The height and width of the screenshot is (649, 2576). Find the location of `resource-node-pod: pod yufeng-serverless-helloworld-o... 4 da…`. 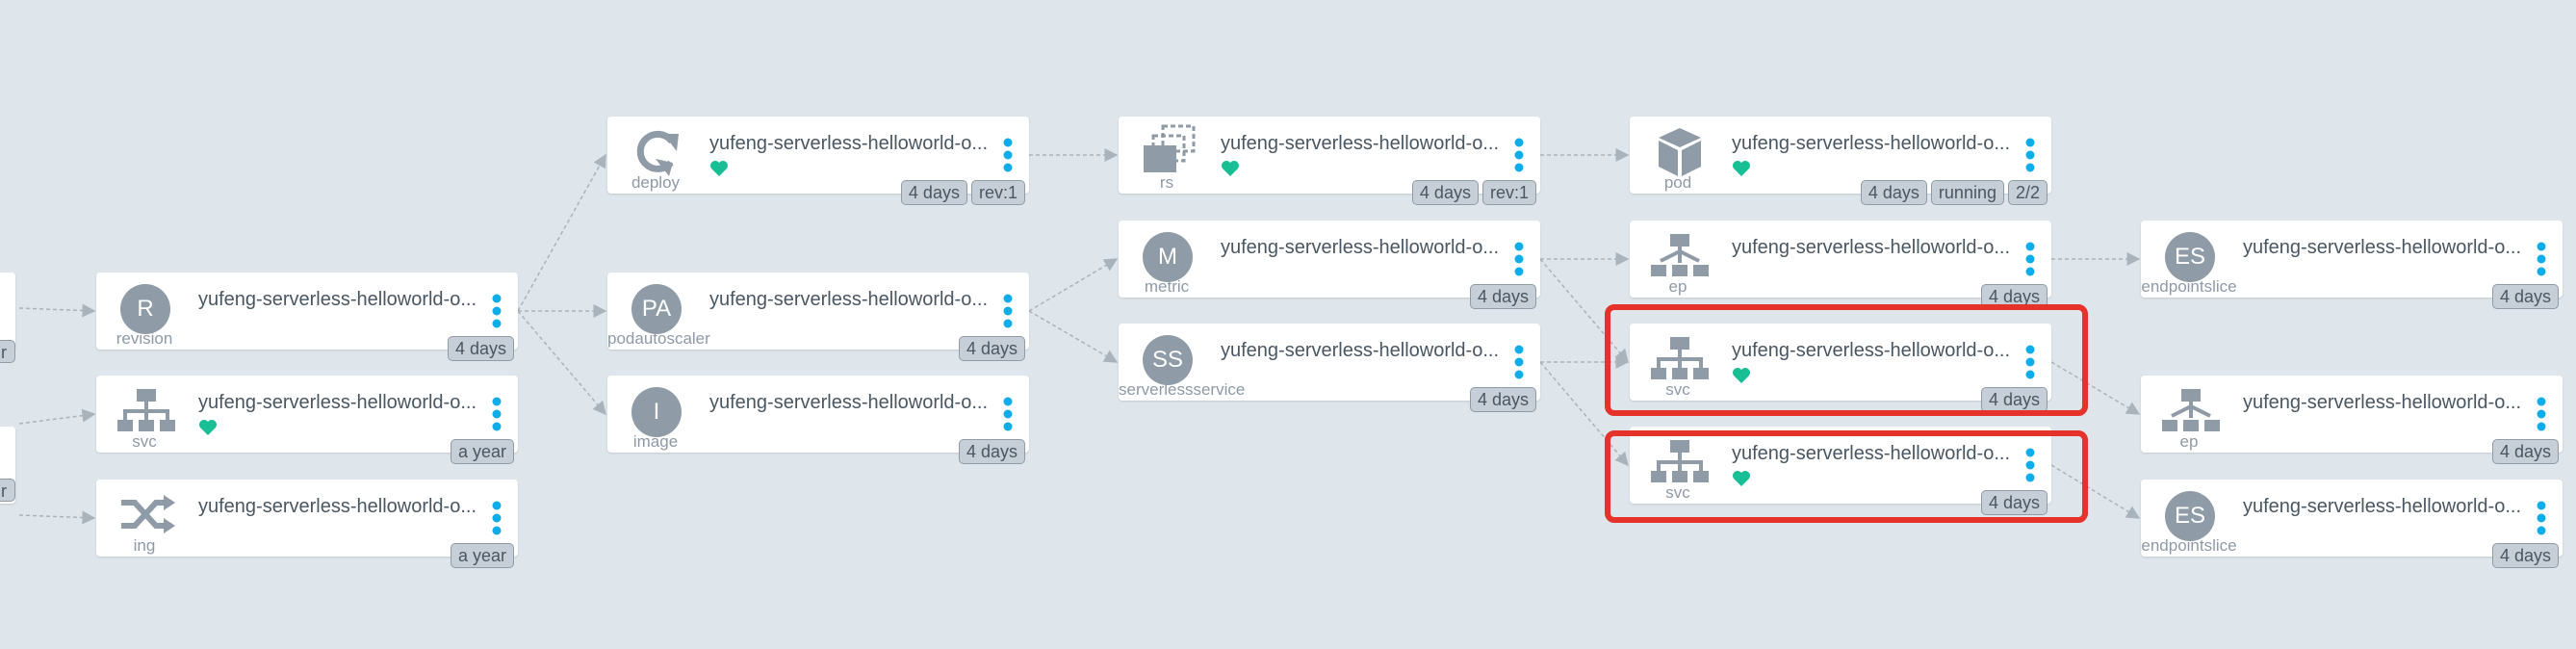

resource-node-pod: pod yufeng-serverless-helloworld-o... 4 da… is located at coordinates (1841, 161).